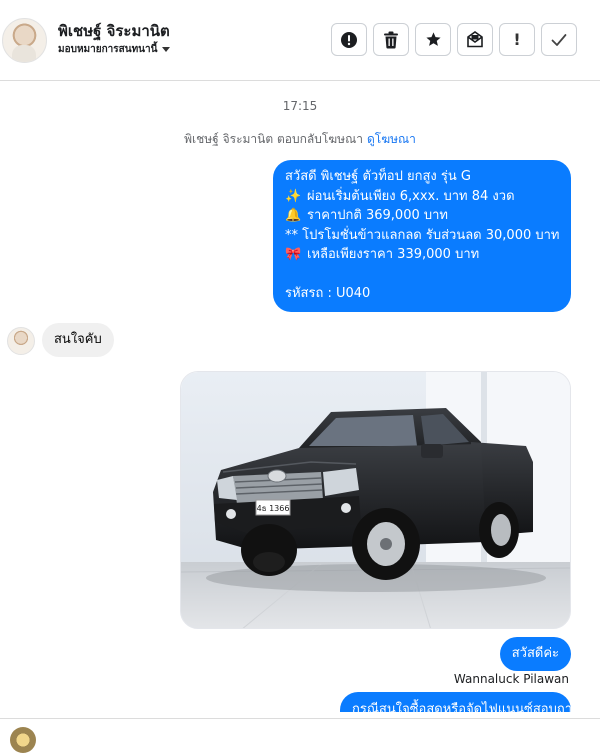 The height and width of the screenshot is (753, 600). Describe the element at coordinates (24, 40) in the screenshot. I see `contact-avatar` at that location.